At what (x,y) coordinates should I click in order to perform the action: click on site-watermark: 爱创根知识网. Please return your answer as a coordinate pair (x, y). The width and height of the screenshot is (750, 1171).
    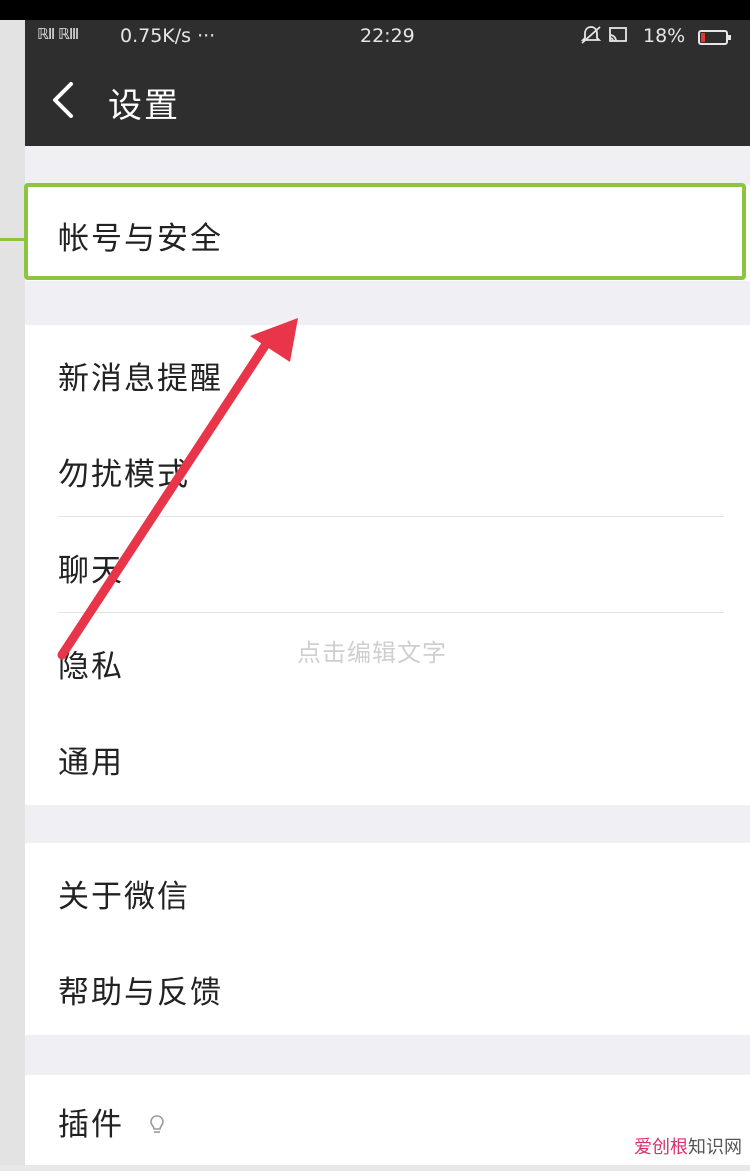
    Looking at the image, I should click on (688, 1146).